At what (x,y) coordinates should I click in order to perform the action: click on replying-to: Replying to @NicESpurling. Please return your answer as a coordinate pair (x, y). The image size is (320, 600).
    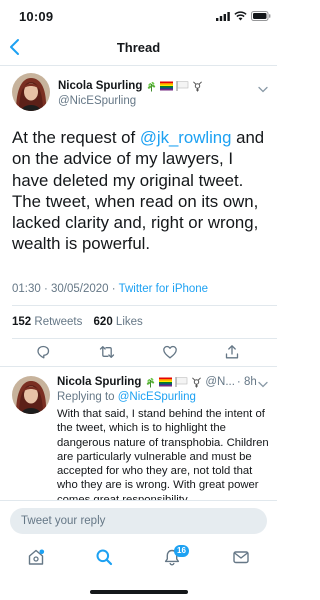
    Looking at the image, I should click on (126, 397).